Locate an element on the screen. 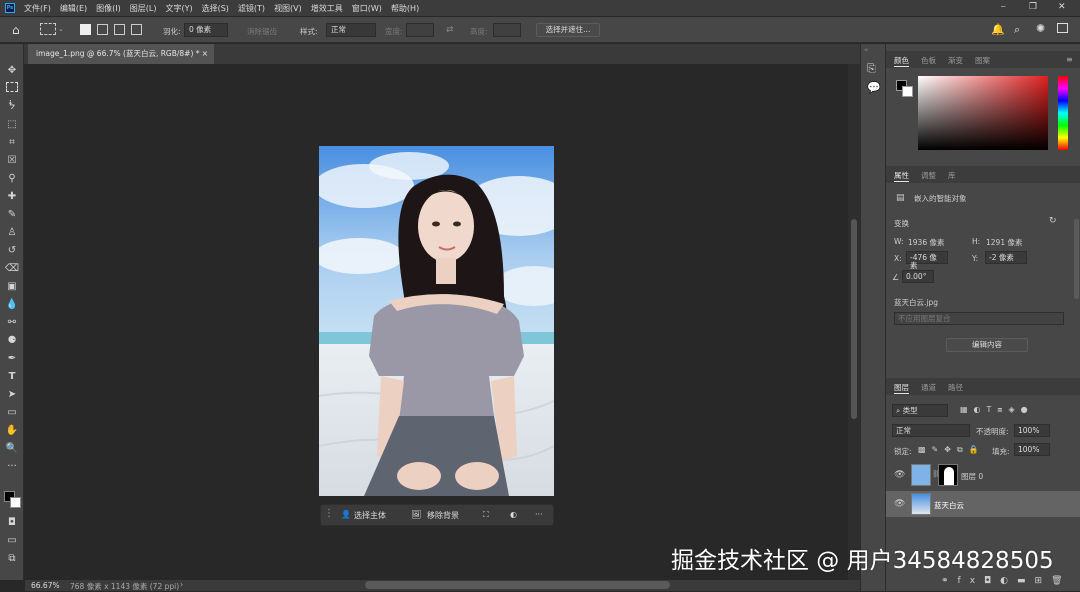 The height and width of the screenshot is (592, 1080). tab-color: 颜色 is located at coordinates (901, 61).